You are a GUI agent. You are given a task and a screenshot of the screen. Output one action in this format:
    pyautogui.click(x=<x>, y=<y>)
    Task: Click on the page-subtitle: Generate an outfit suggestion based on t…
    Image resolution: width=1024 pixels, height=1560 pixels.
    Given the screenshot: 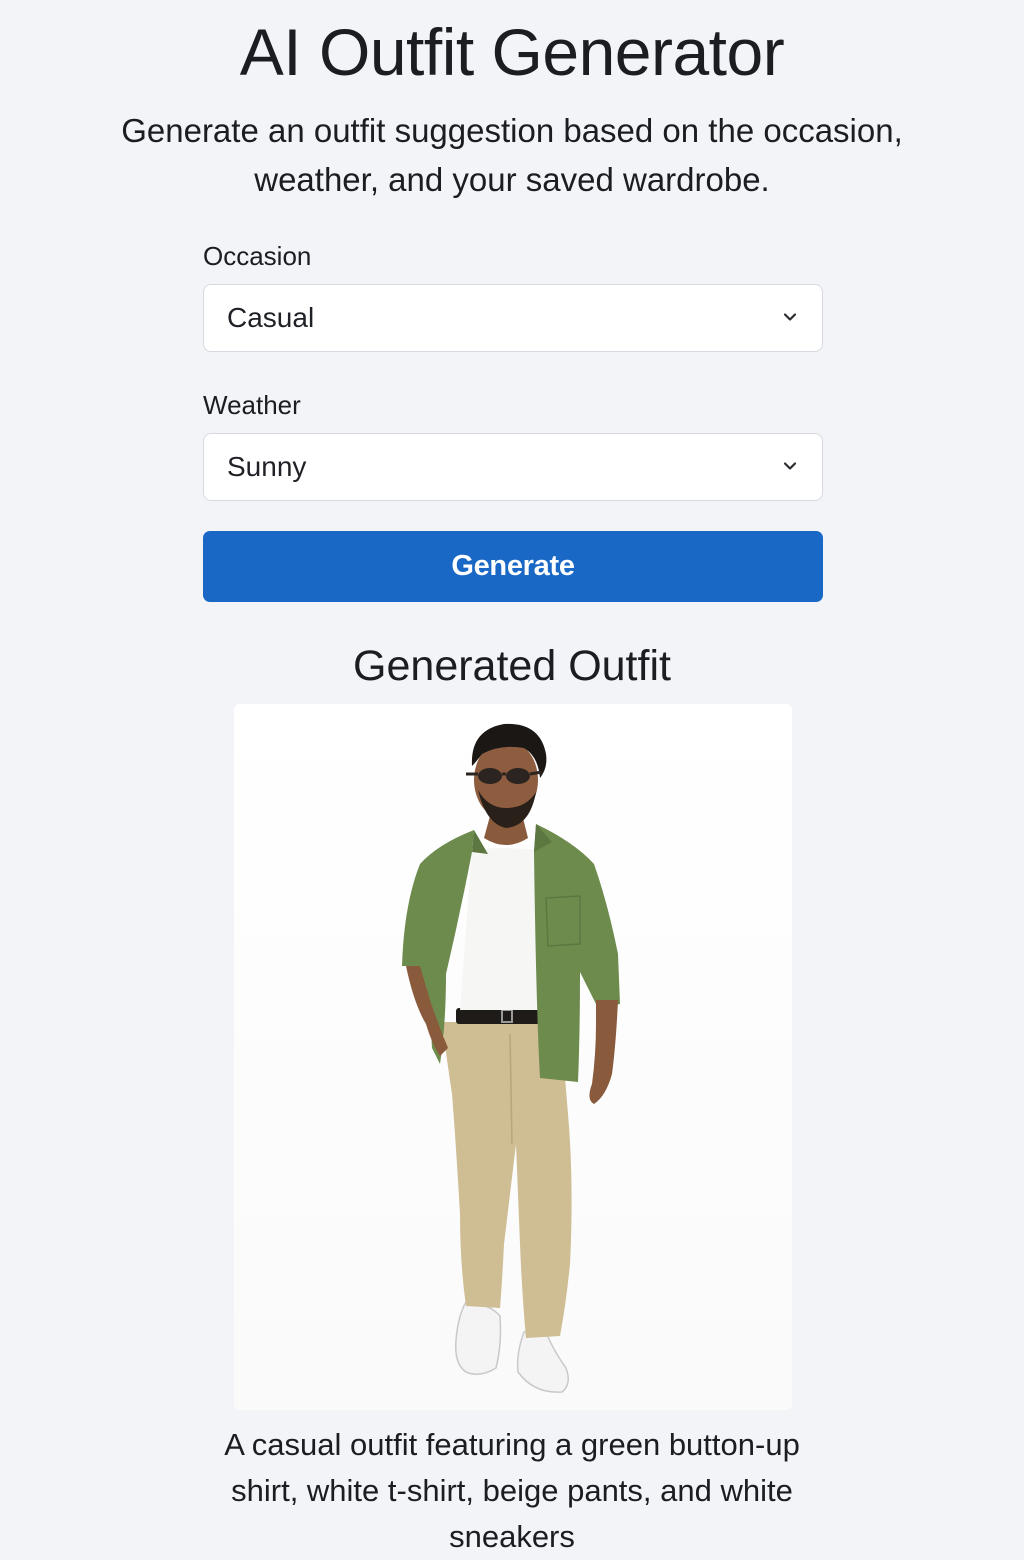 What is the action you would take?
    pyautogui.click(x=512, y=155)
    